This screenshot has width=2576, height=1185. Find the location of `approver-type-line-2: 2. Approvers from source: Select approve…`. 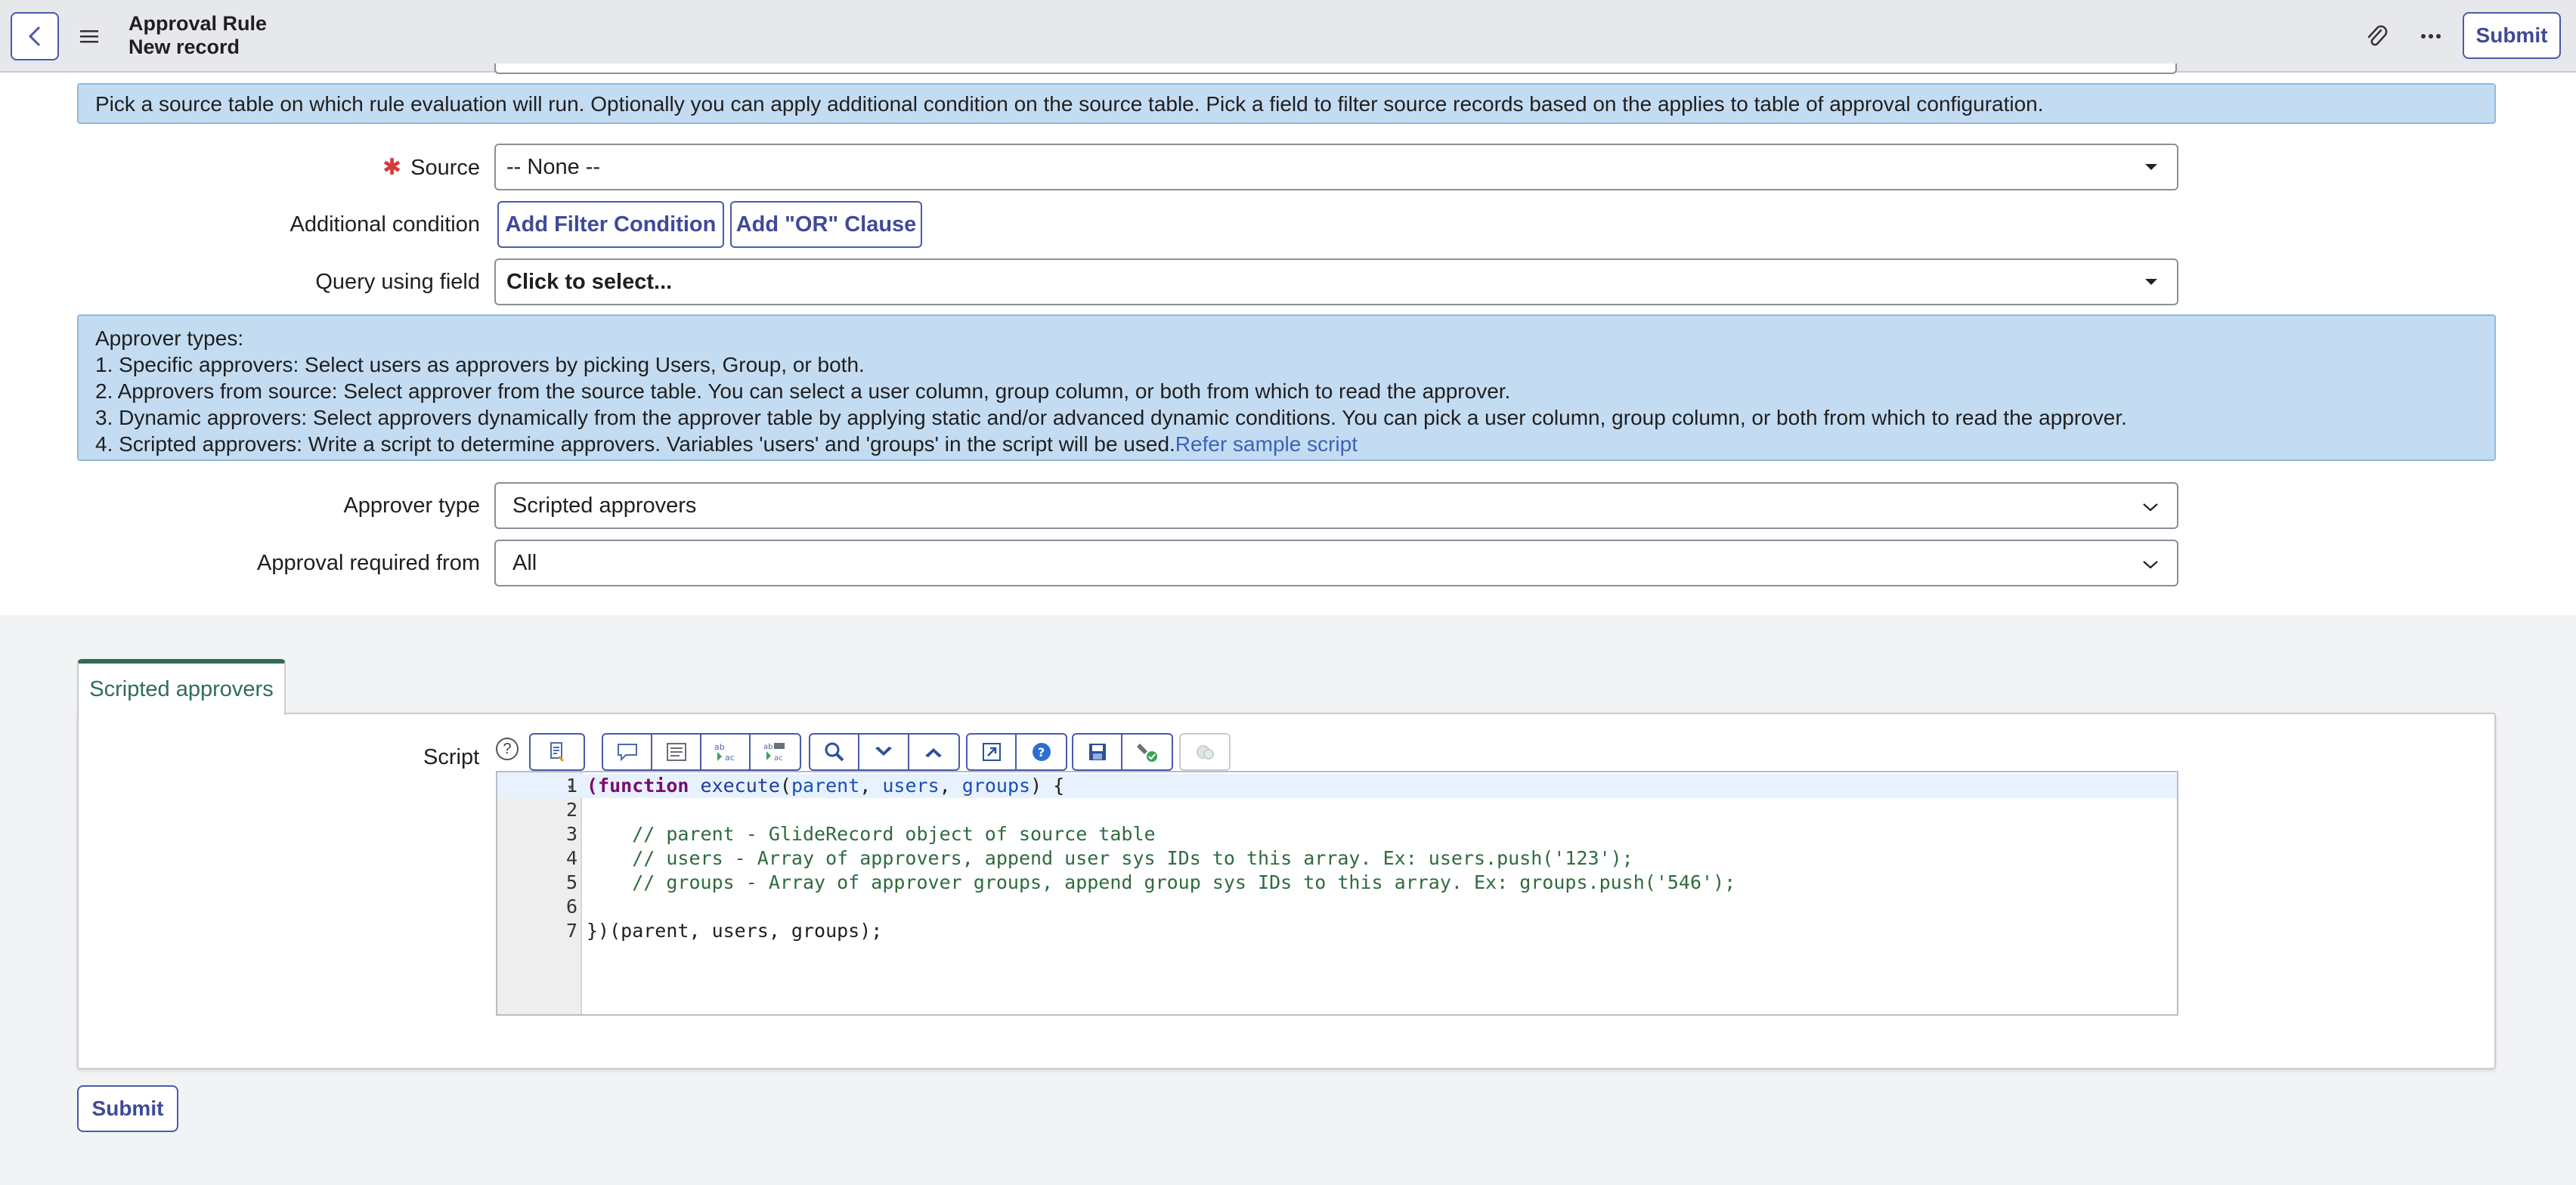

approver-type-line-2: 2. Approvers from source: Select approve… is located at coordinates (803, 391).